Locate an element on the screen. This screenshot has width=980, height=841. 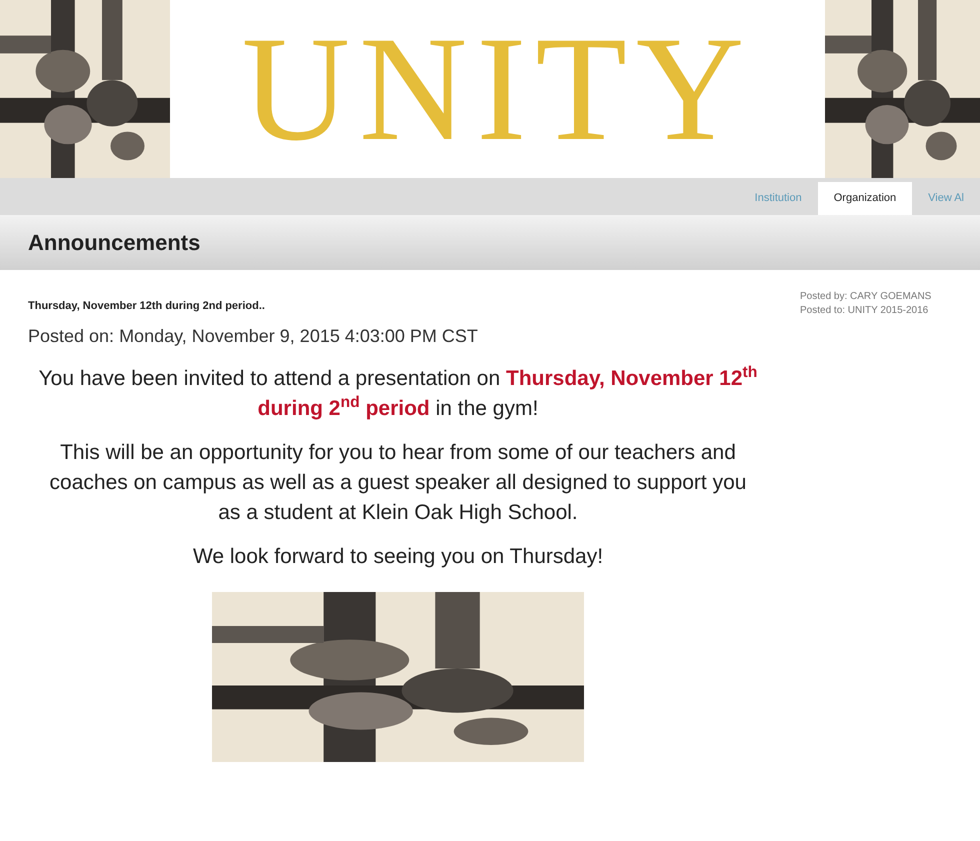
banner-title: UNITY is located at coordinates (497, 89).